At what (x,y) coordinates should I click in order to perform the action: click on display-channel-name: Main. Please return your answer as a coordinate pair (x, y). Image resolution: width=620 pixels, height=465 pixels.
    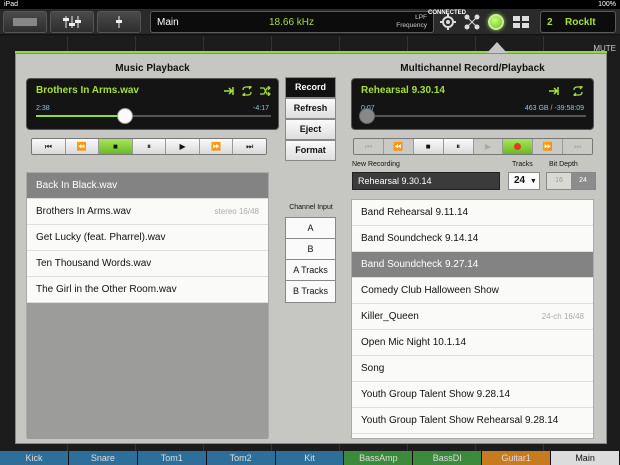
    Looking at the image, I should click on (168, 22).